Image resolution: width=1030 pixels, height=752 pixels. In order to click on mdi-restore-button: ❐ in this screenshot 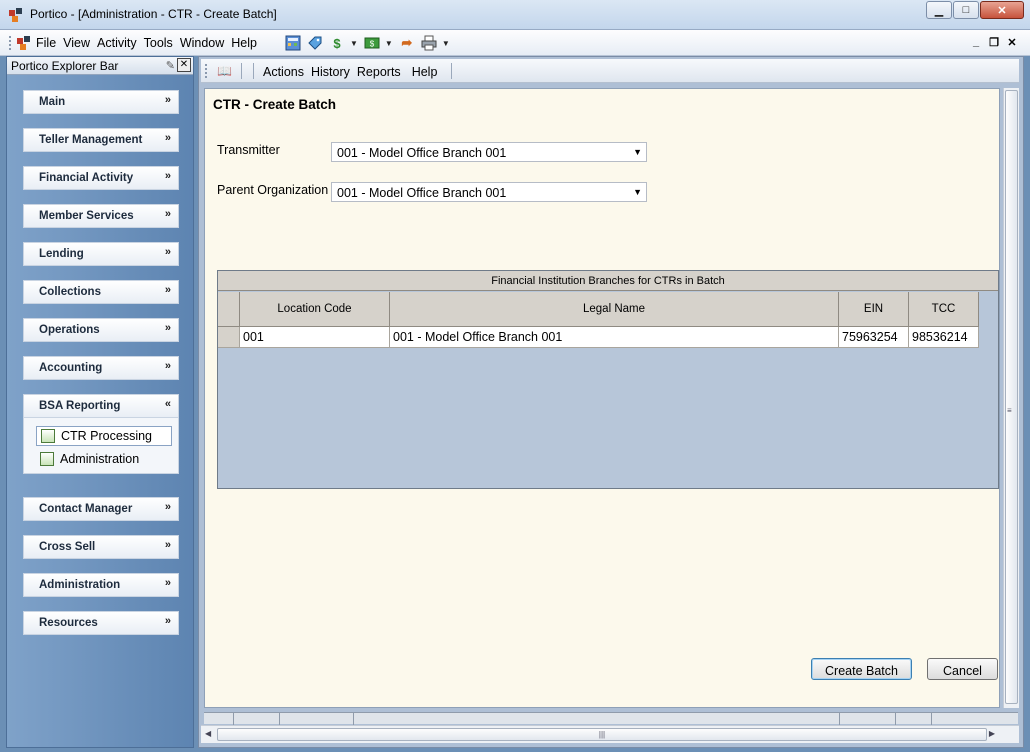, I will do `click(994, 42)`.